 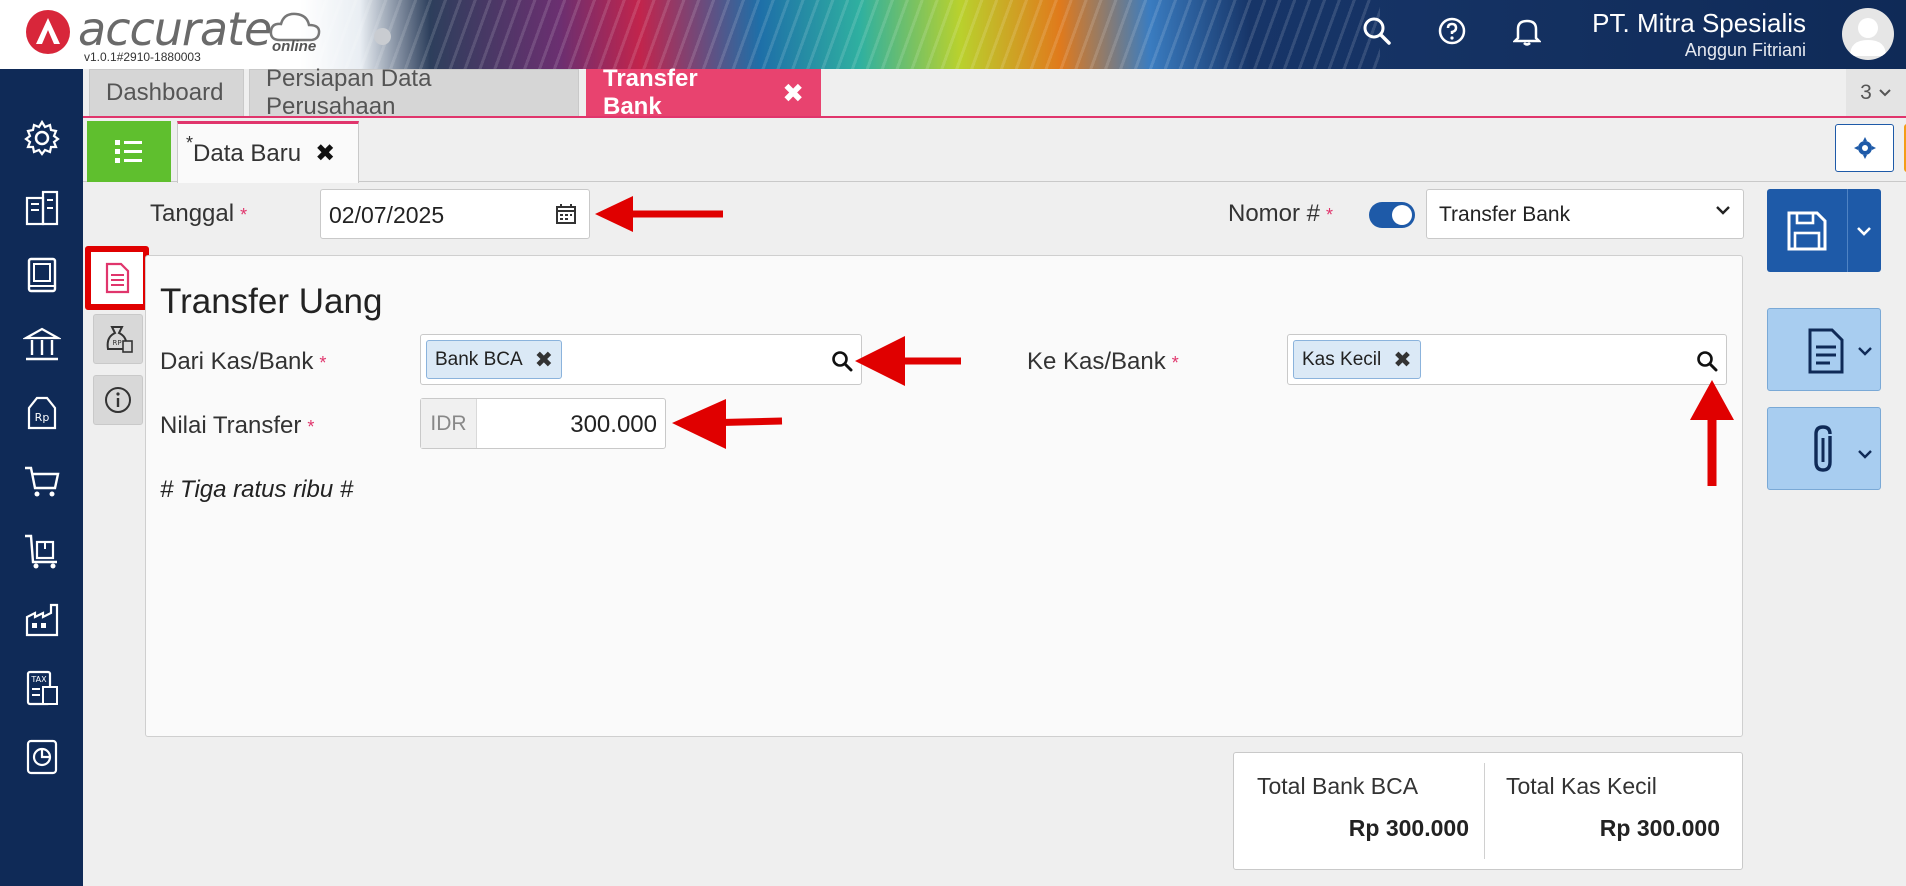 What do you see at coordinates (1281, 213) in the screenshot?
I see `nomor-label: Nomor # *` at bounding box center [1281, 213].